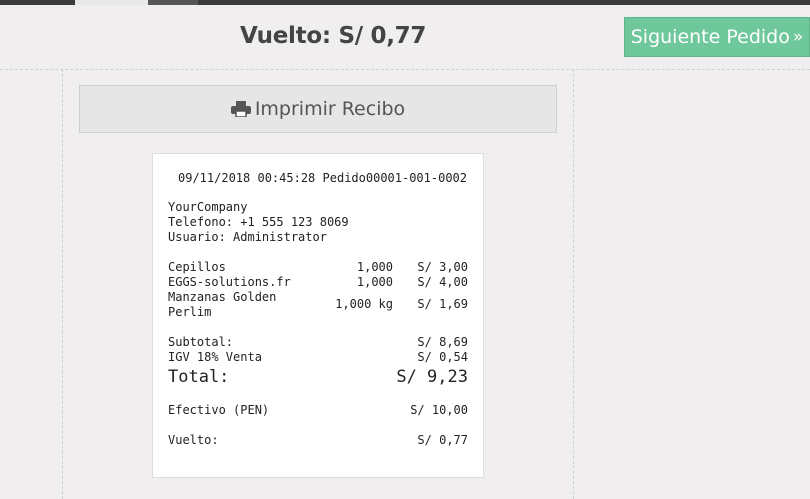 The image size is (810, 499). I want to click on printer-icon, so click(240, 109).